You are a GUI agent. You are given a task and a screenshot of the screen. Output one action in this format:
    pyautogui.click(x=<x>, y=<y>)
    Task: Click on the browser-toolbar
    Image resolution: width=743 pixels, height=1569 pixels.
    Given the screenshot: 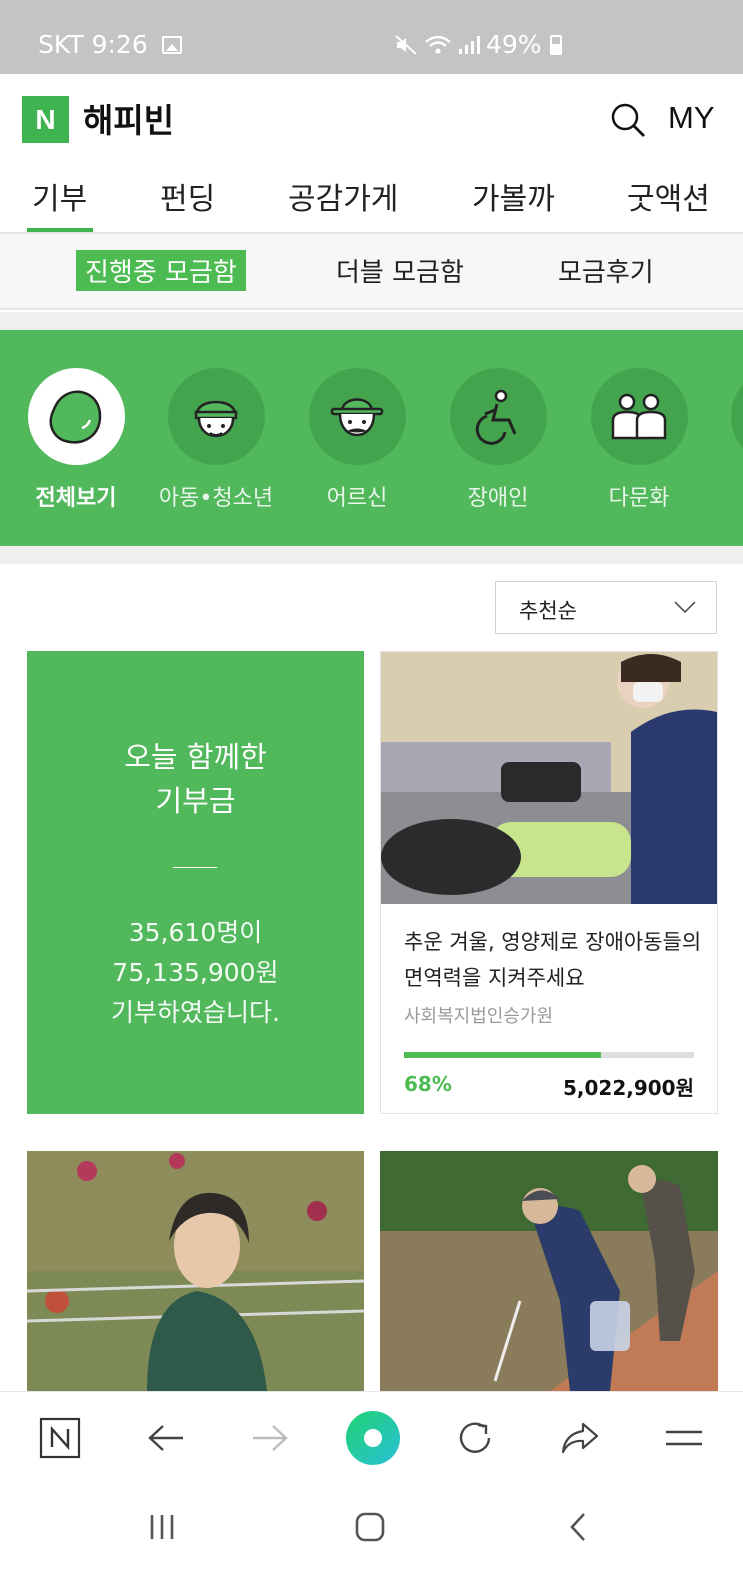 What is the action you would take?
    pyautogui.click(x=371, y=1437)
    